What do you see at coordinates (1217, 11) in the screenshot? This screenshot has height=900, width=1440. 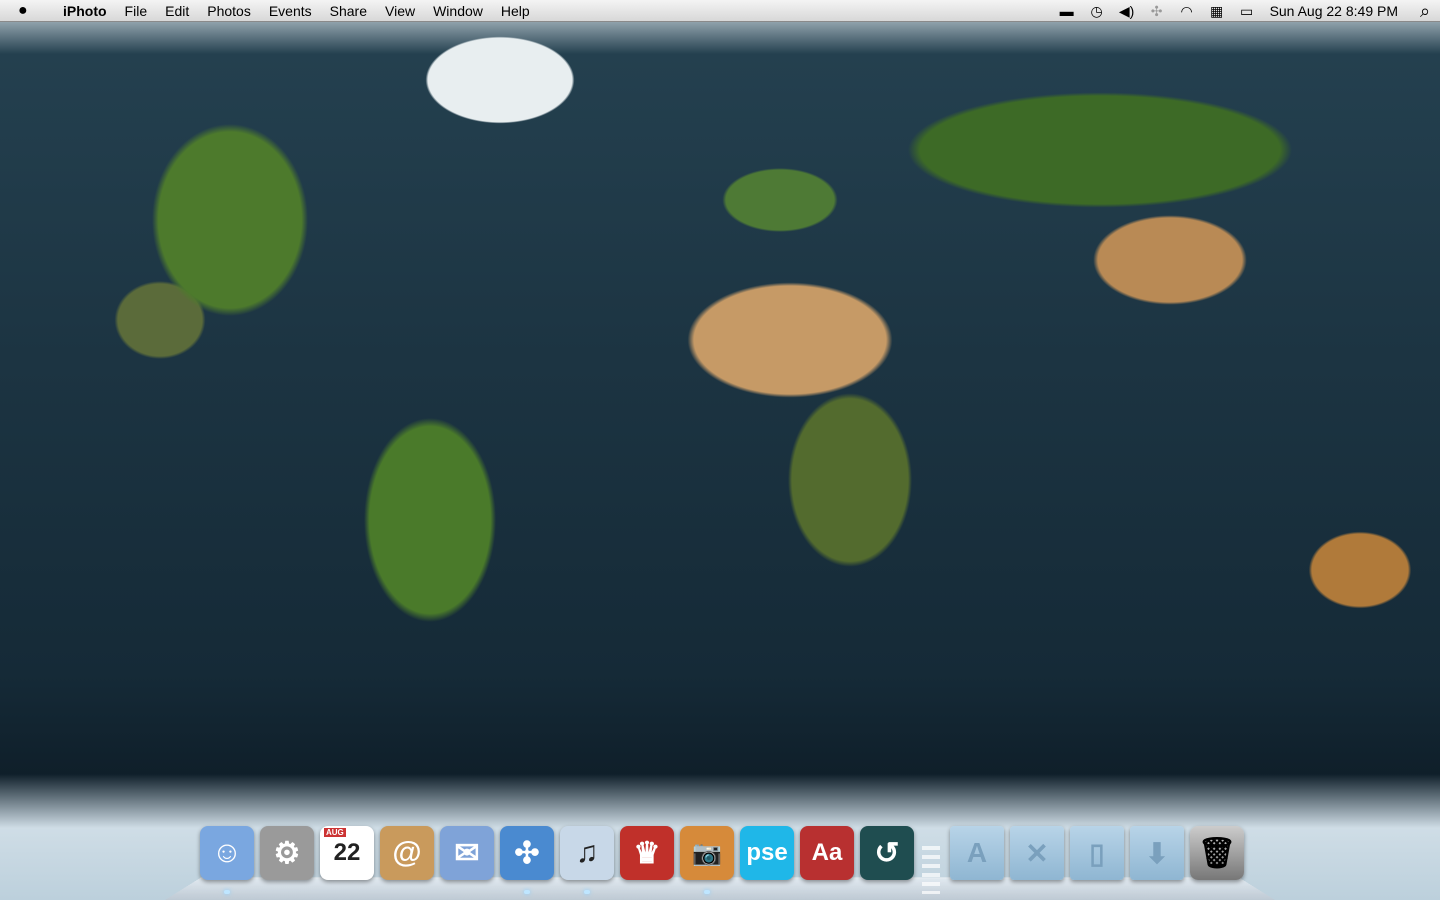 I see `input-menu-icon: ▦` at bounding box center [1217, 11].